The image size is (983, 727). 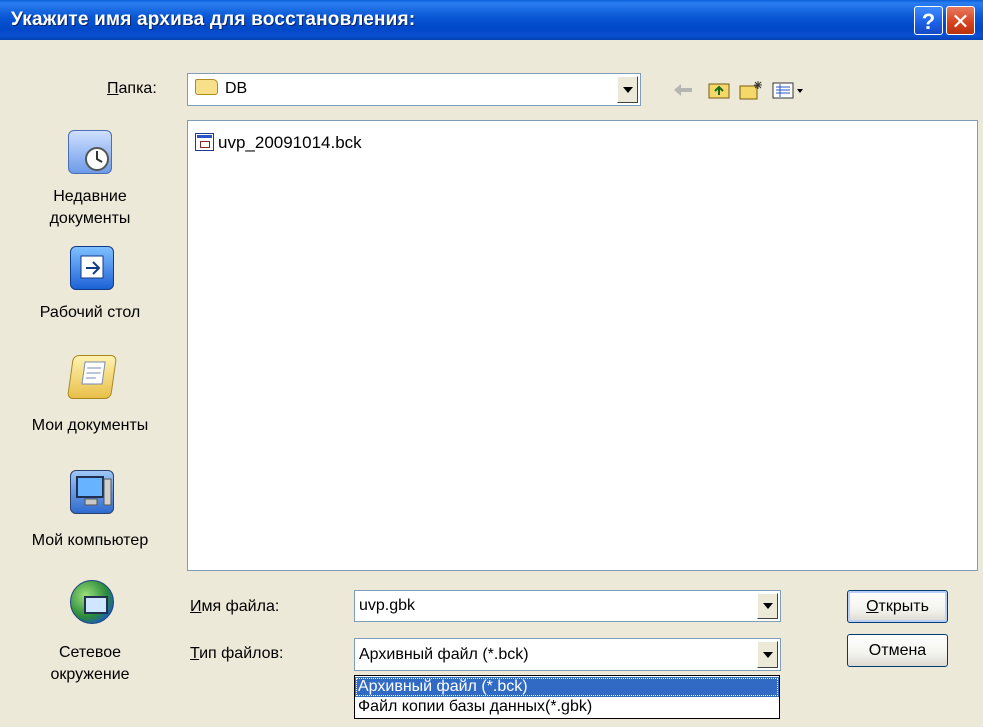 I want to click on filetype-dropdown-arrow, so click(x=767, y=654).